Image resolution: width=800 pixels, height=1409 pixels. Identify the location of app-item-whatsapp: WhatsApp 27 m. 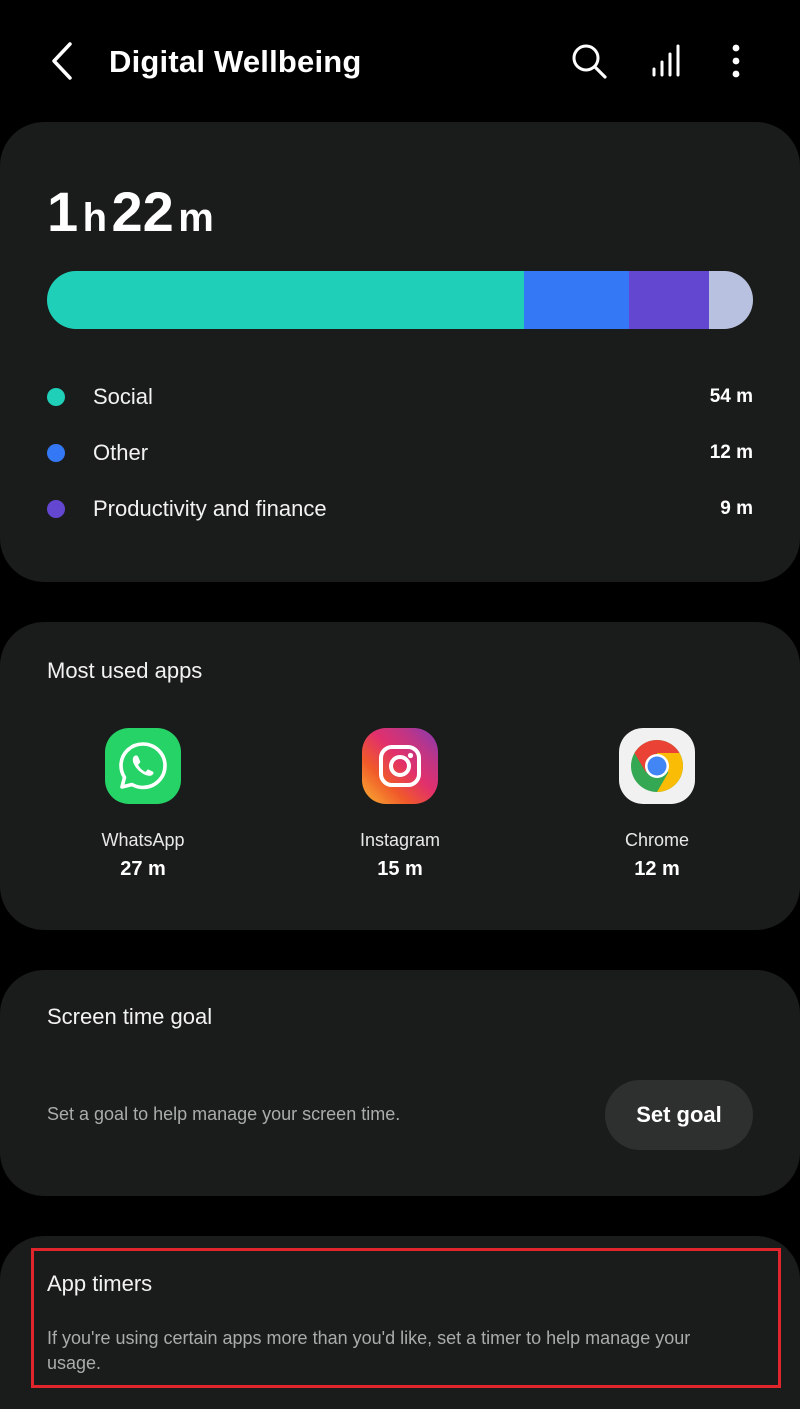
(143, 805).